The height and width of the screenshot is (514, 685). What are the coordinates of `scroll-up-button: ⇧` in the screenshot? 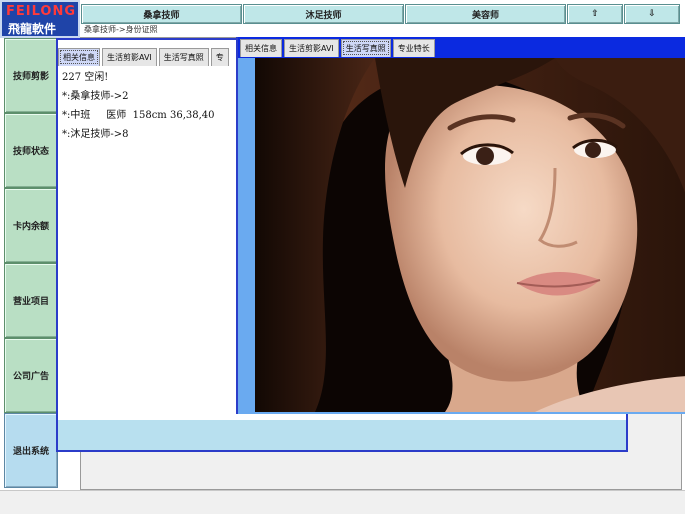 It's located at (595, 14).